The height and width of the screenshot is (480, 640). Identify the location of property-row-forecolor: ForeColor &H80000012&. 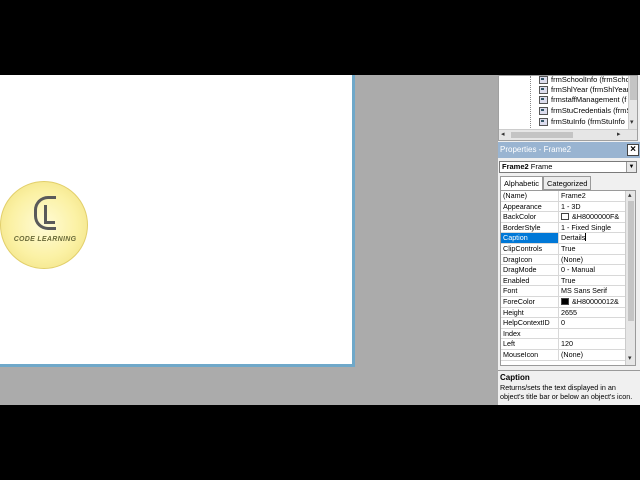
(563, 302).